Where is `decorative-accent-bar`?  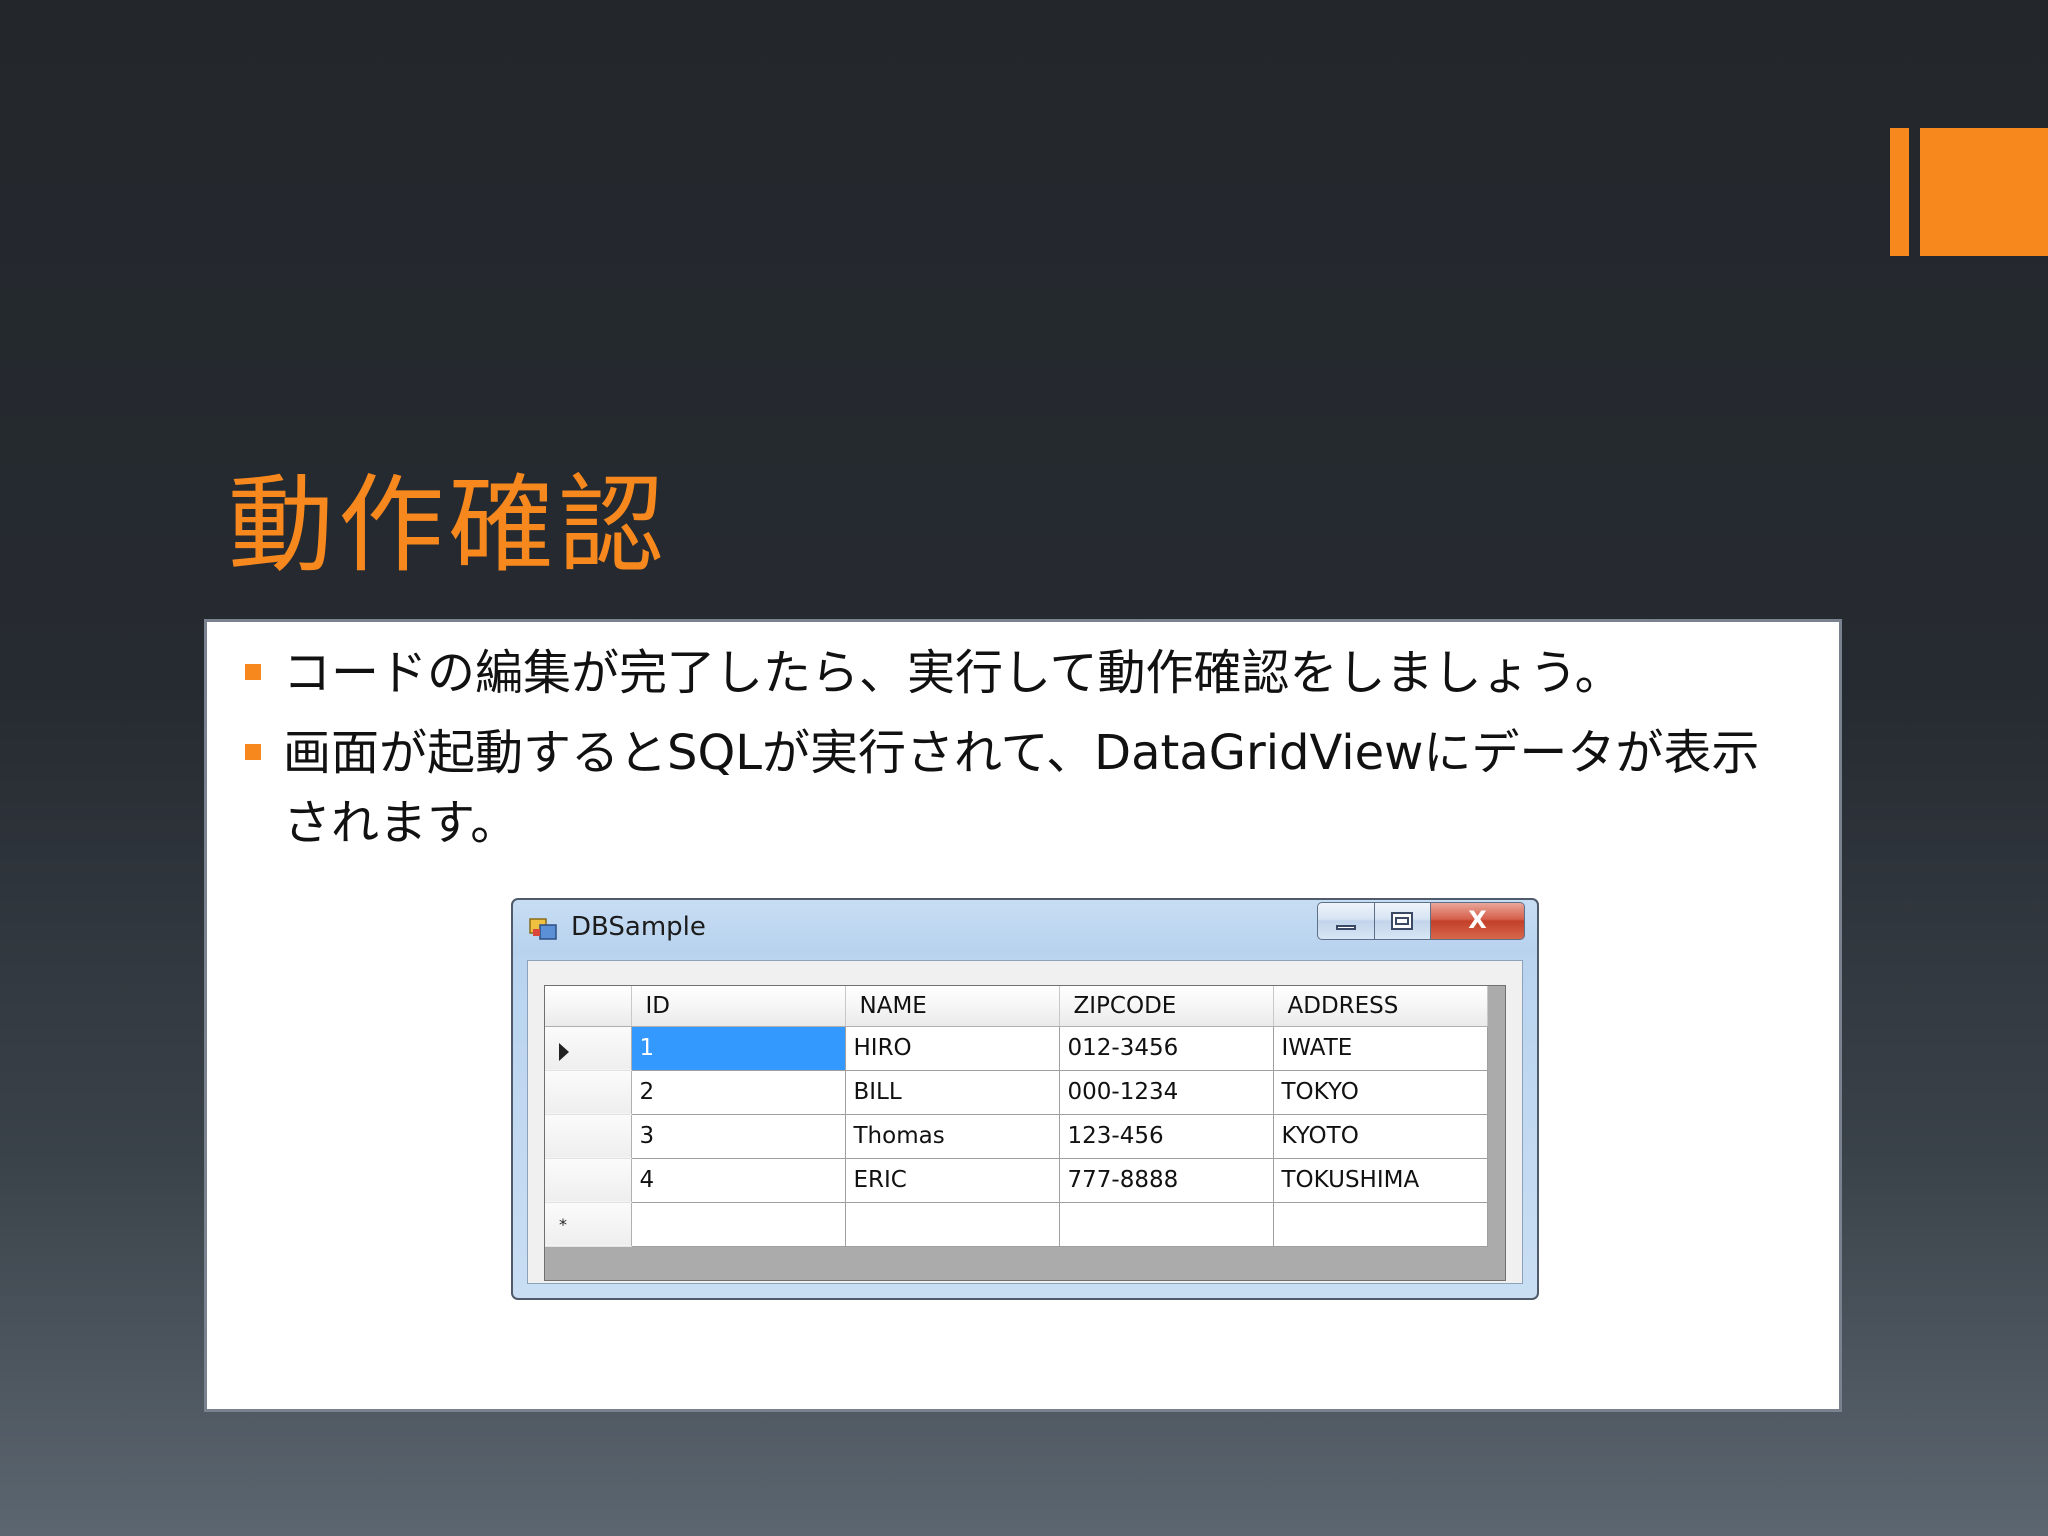
decorative-accent-bar is located at coordinates (1899, 192).